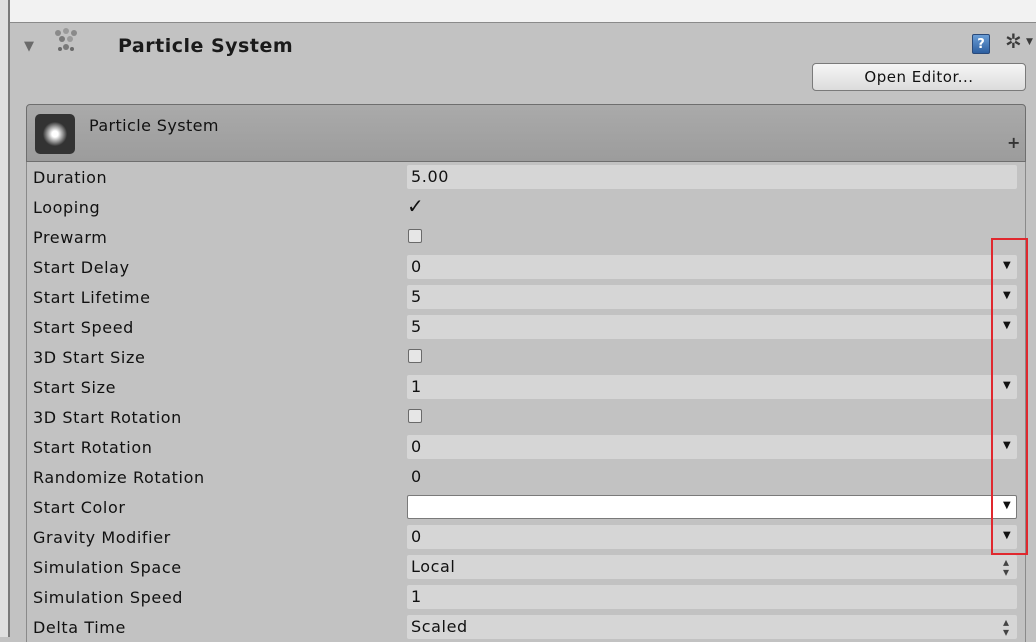 This screenshot has width=1036, height=642. Describe the element at coordinates (70, 237) in the screenshot. I see `prewarm-label: Prewarm` at that location.